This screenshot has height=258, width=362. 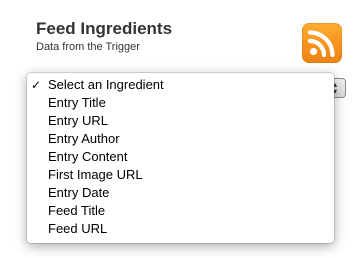 I want to click on option-label: Feed URL, so click(x=78, y=228).